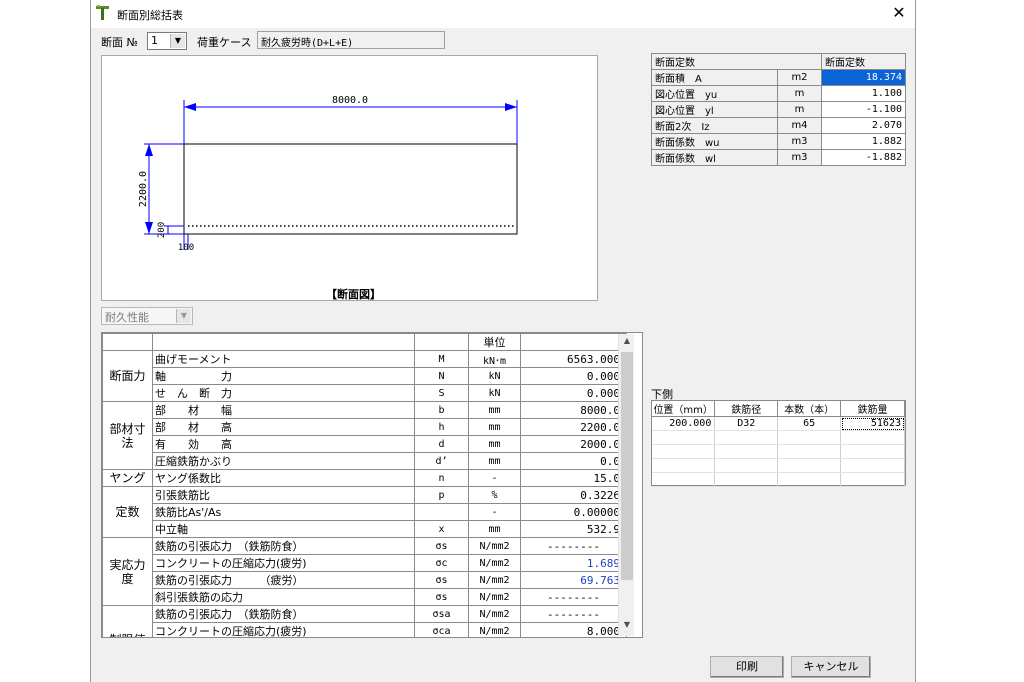  I want to click on rebar-header-cell: 鉄筋径, so click(746, 409).